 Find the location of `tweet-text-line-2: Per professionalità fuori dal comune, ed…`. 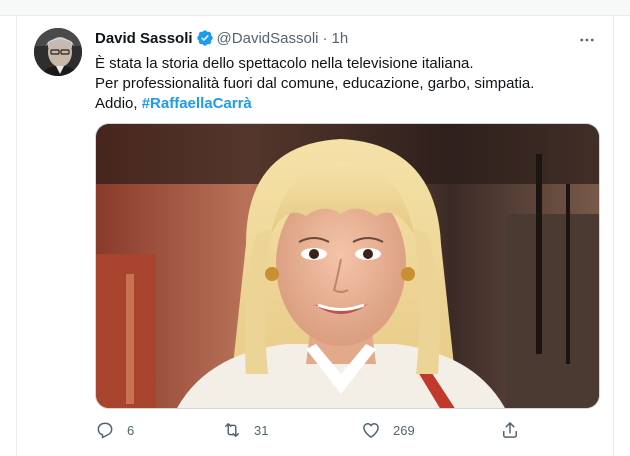

tweet-text-line-2: Per professionalità fuori dal comune, ed… is located at coordinates (315, 83).